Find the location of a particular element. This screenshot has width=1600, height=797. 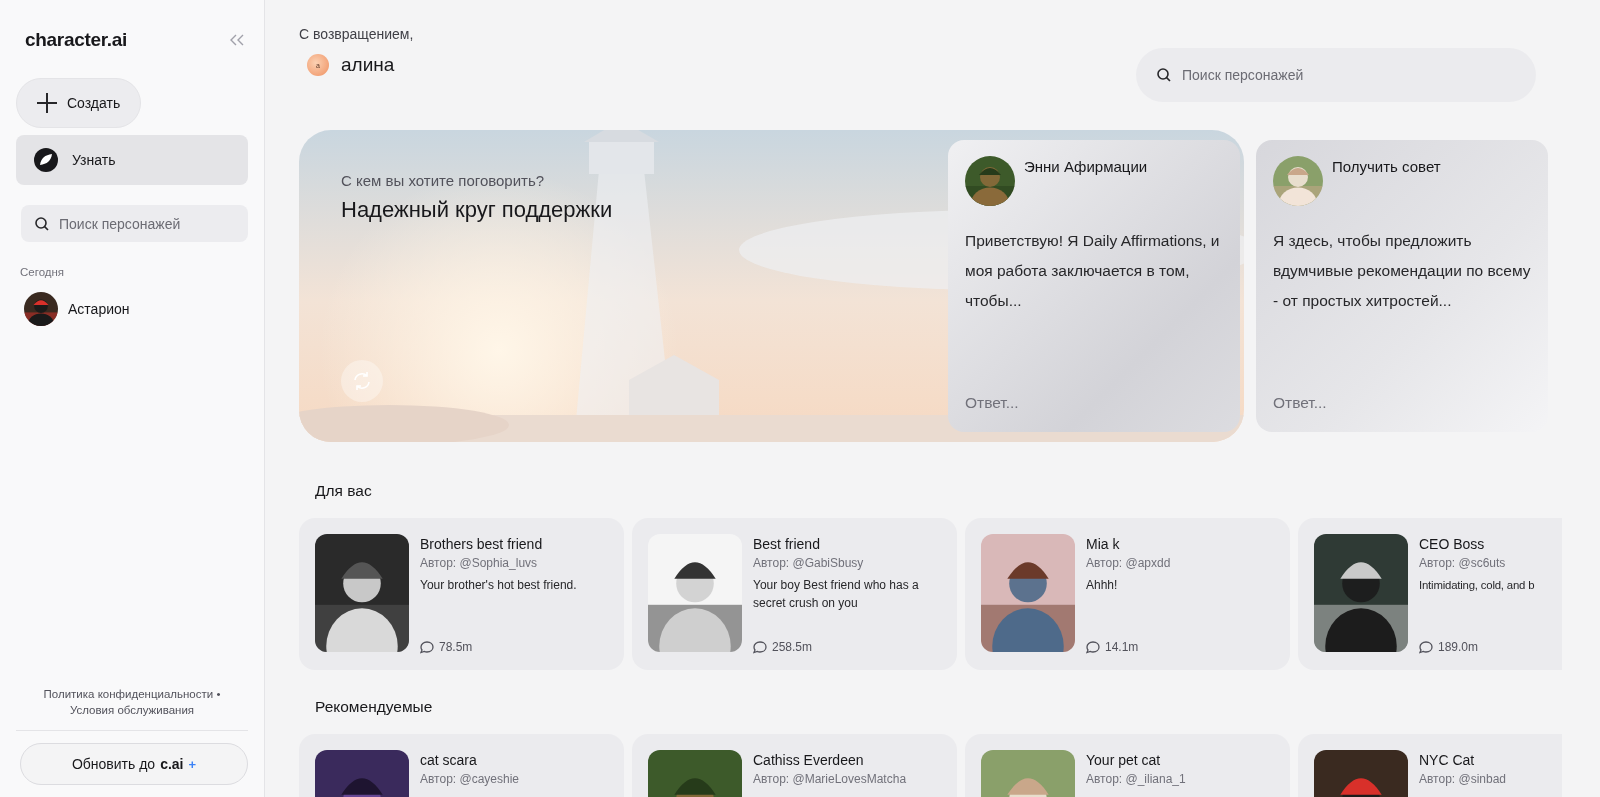

plus-icon is located at coordinates (47, 103).